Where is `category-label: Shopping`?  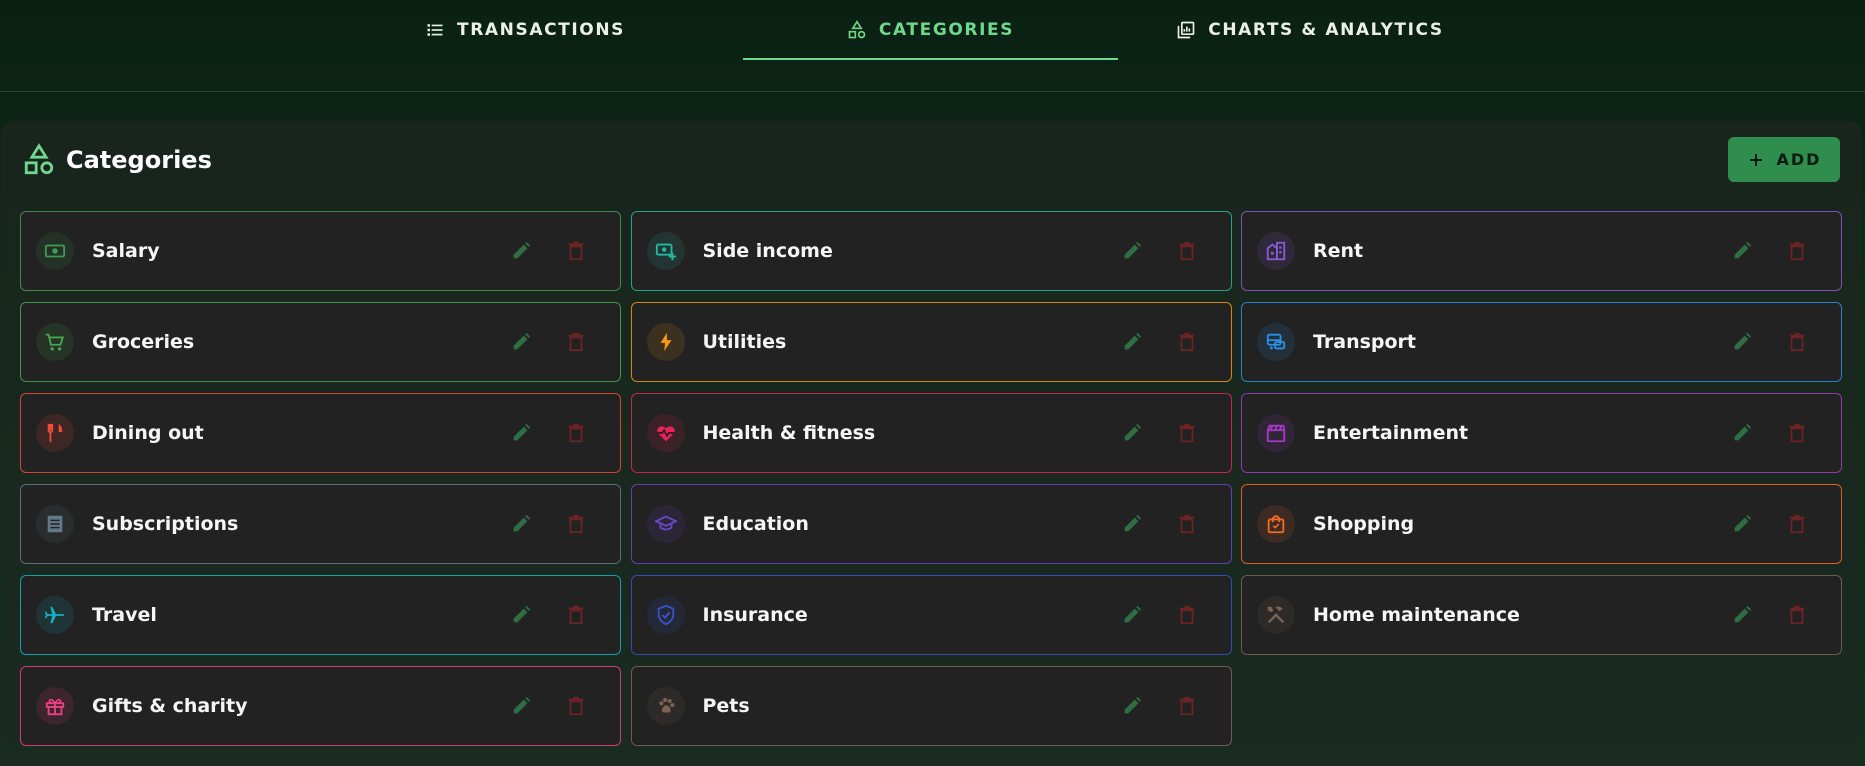
category-label: Shopping is located at coordinates (1364, 524).